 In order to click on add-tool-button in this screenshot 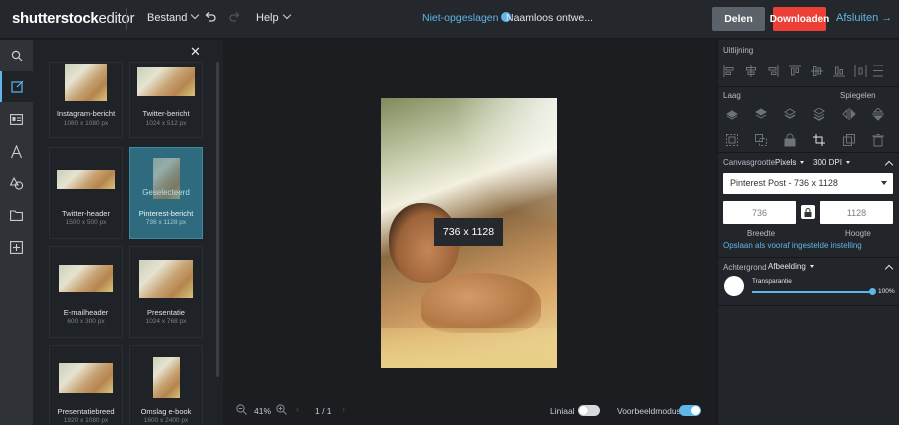, I will do `click(16, 247)`.